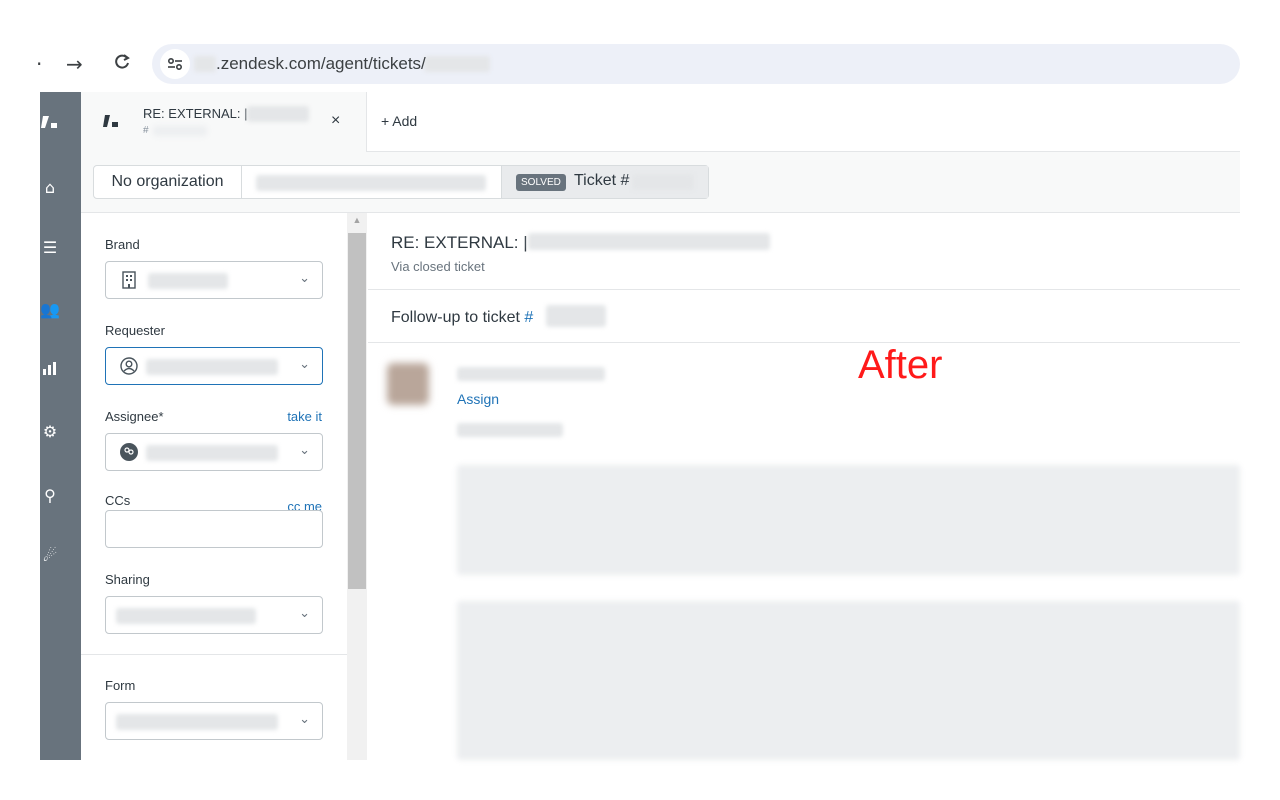 The width and height of the screenshot is (1280, 800). I want to click on group-glyph, so click(129, 451).